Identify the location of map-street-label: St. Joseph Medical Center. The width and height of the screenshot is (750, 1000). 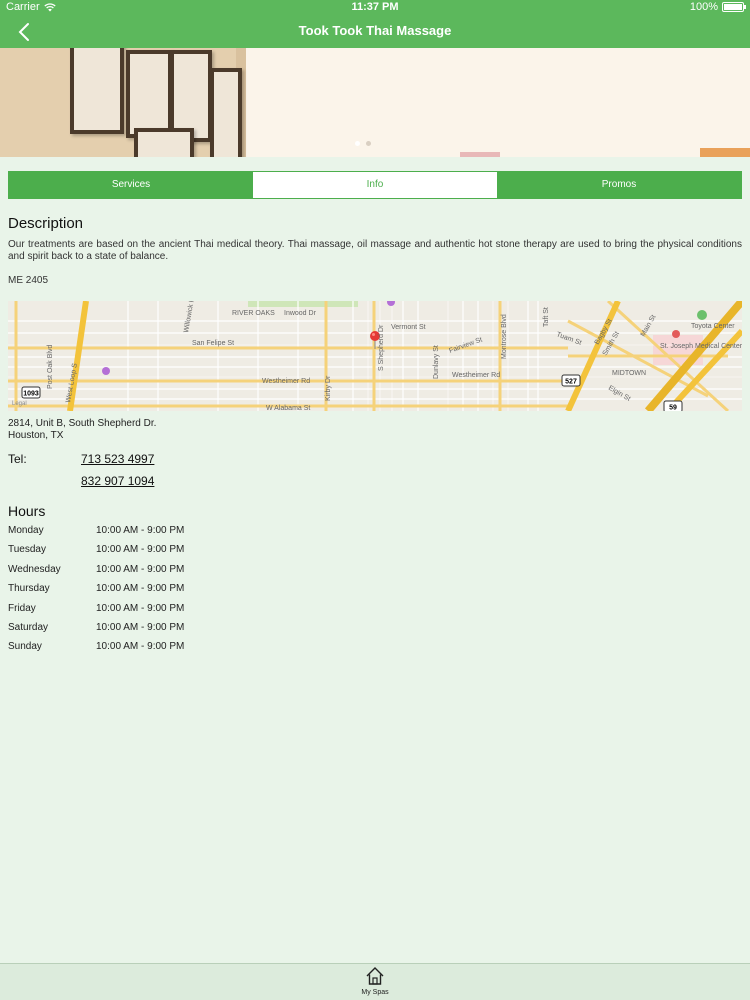
(701, 346).